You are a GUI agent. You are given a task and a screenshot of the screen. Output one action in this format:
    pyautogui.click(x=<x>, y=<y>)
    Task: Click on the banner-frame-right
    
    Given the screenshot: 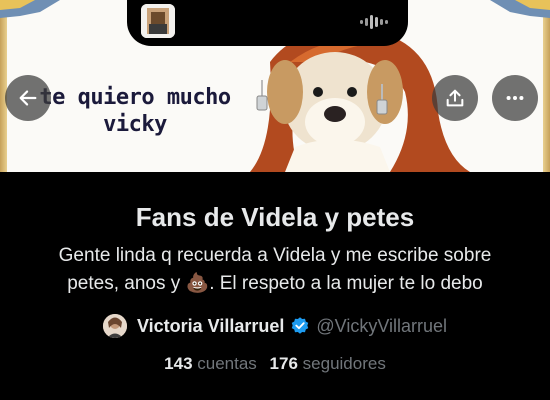 What is the action you would take?
    pyautogui.click(x=546, y=86)
    